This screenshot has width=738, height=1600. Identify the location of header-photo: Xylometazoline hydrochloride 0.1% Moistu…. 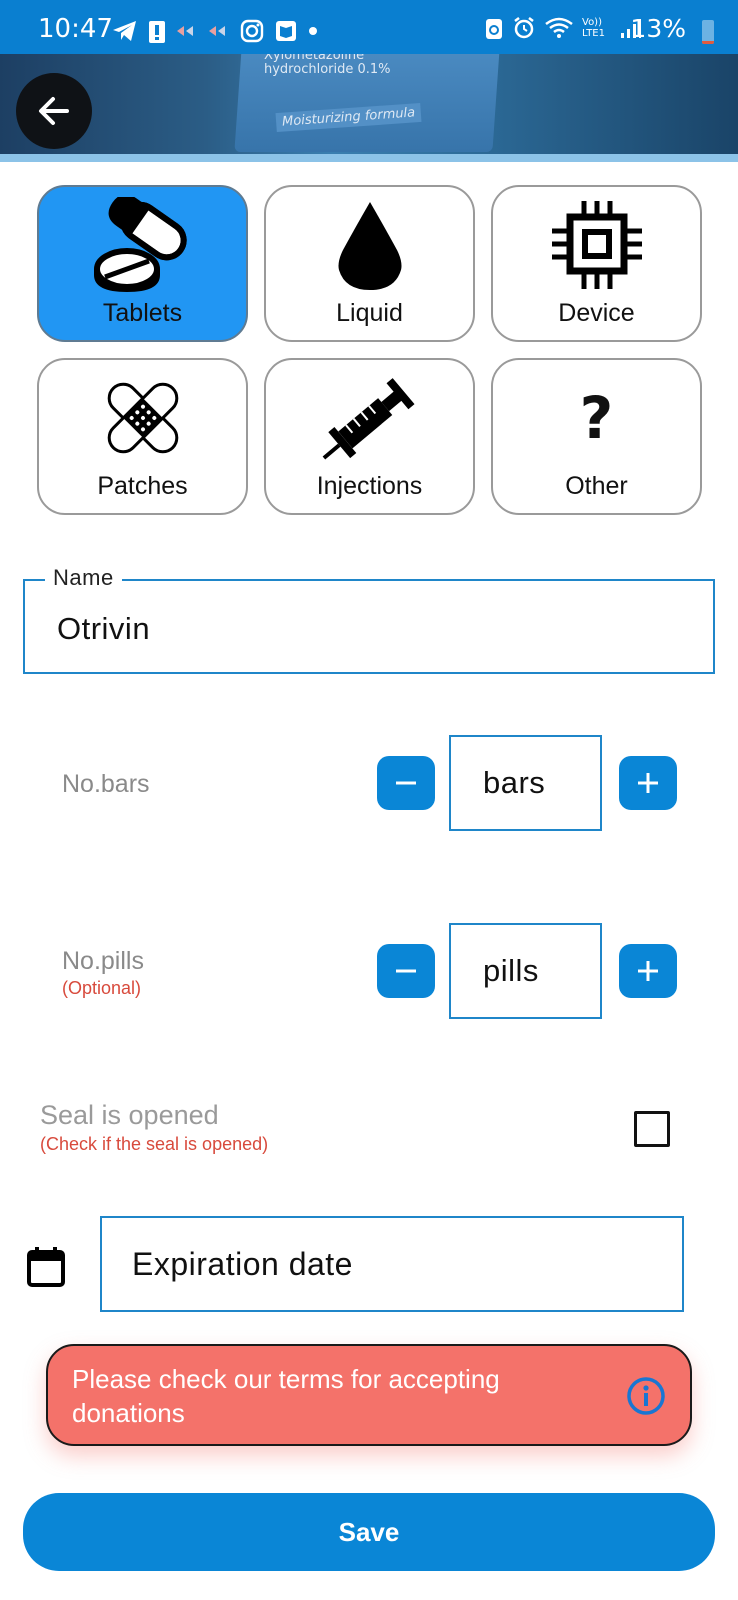
(369, 104).